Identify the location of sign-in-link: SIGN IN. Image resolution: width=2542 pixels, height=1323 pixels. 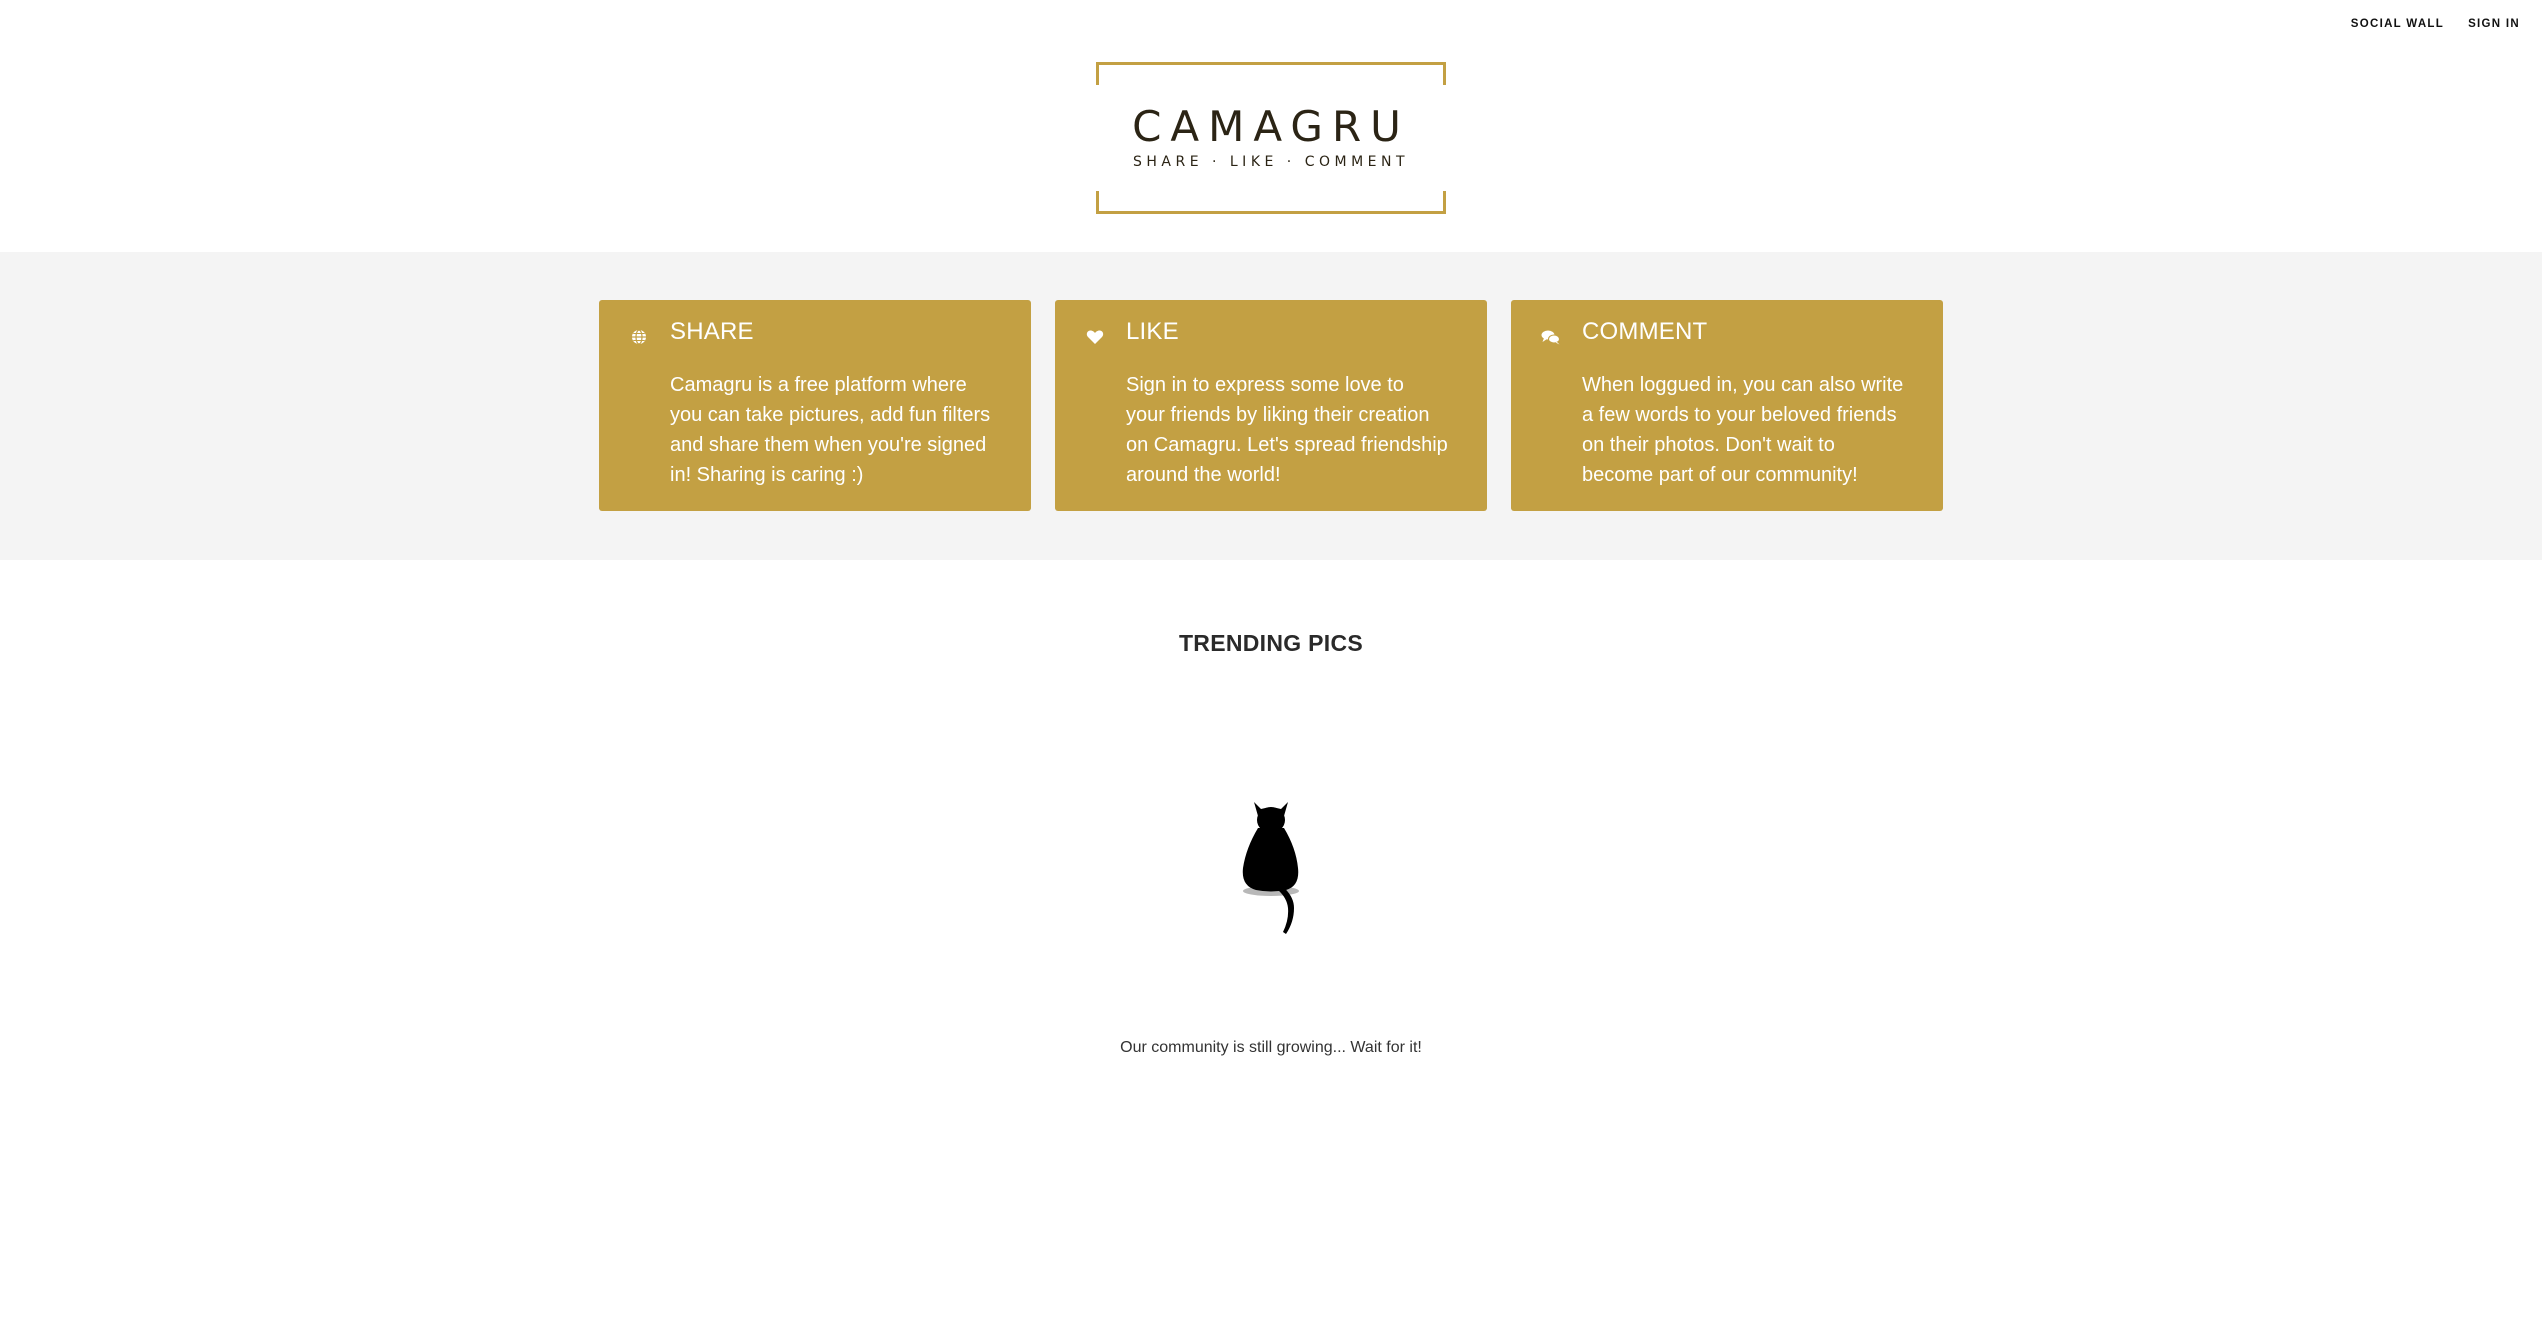
(2494, 24).